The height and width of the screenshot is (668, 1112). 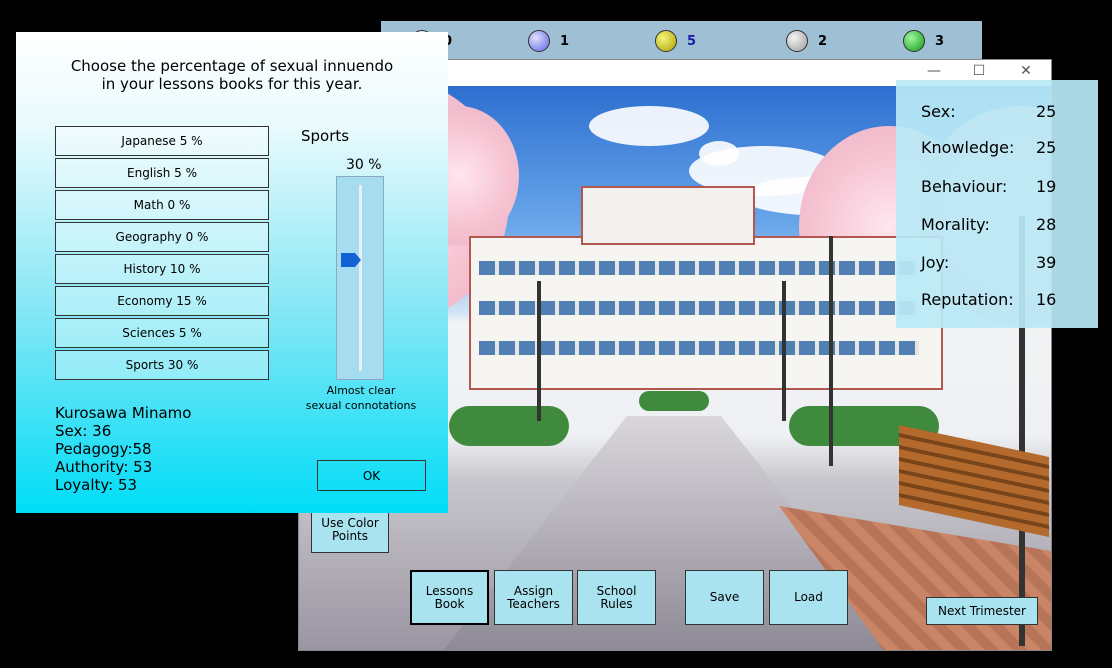 What do you see at coordinates (797, 41) in the screenshot?
I see `grey-orb-icon` at bounding box center [797, 41].